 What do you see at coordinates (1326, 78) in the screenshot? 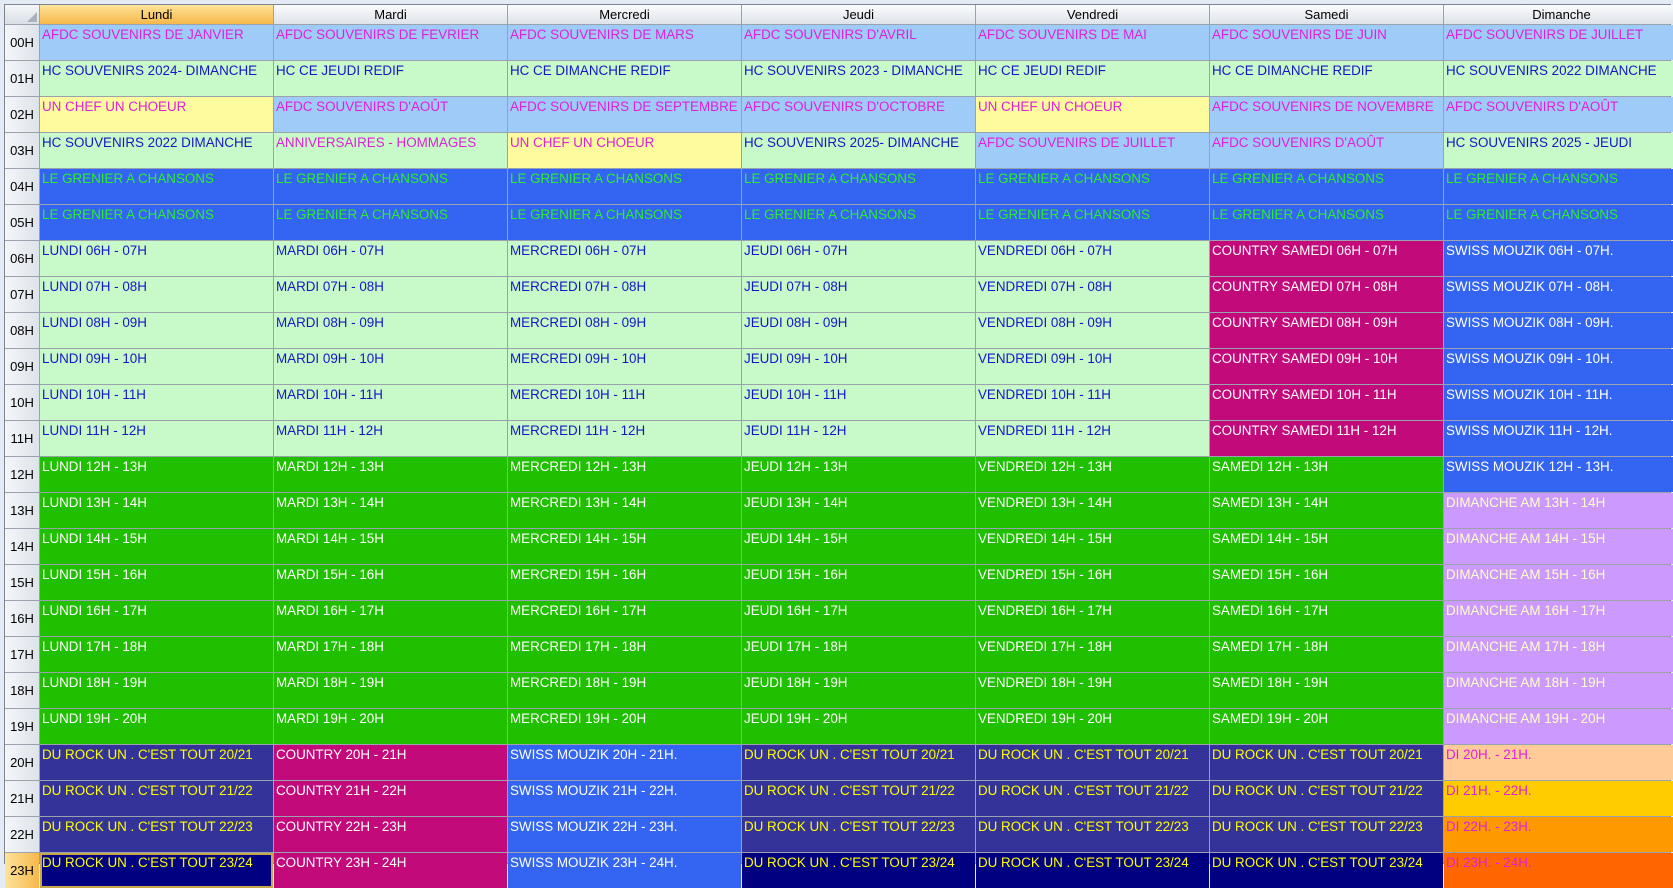
I see `schedule-cell-samedi-01h: HC CE DIMANCHE REDIF` at bounding box center [1326, 78].